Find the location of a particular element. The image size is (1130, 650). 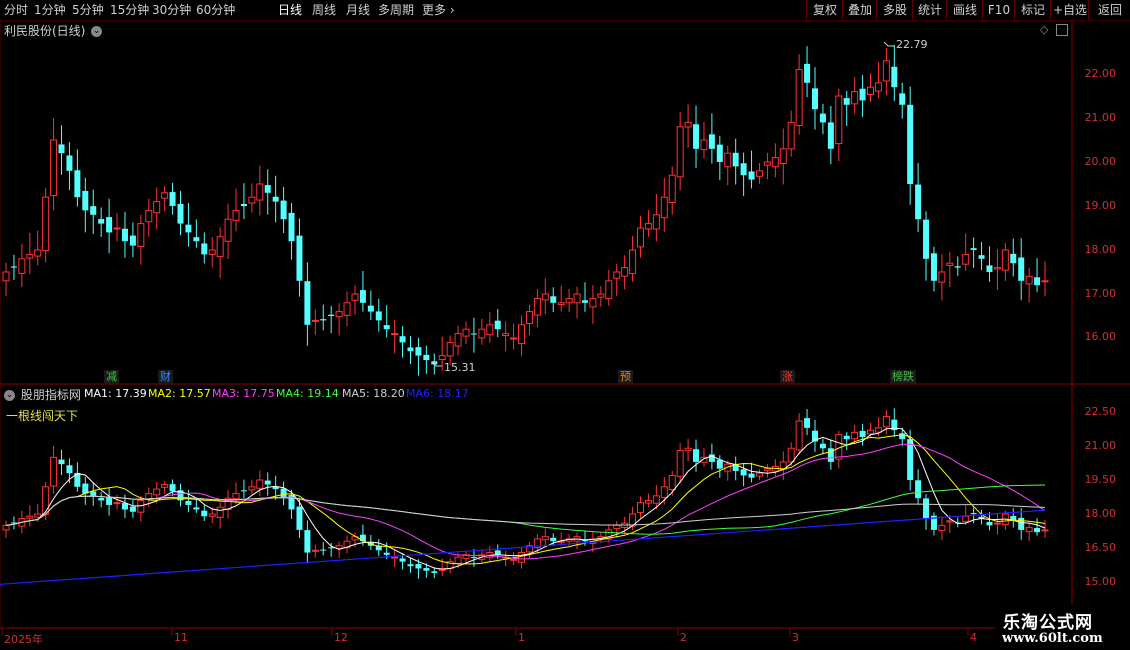

event-marker: 减 is located at coordinates (111, 377).